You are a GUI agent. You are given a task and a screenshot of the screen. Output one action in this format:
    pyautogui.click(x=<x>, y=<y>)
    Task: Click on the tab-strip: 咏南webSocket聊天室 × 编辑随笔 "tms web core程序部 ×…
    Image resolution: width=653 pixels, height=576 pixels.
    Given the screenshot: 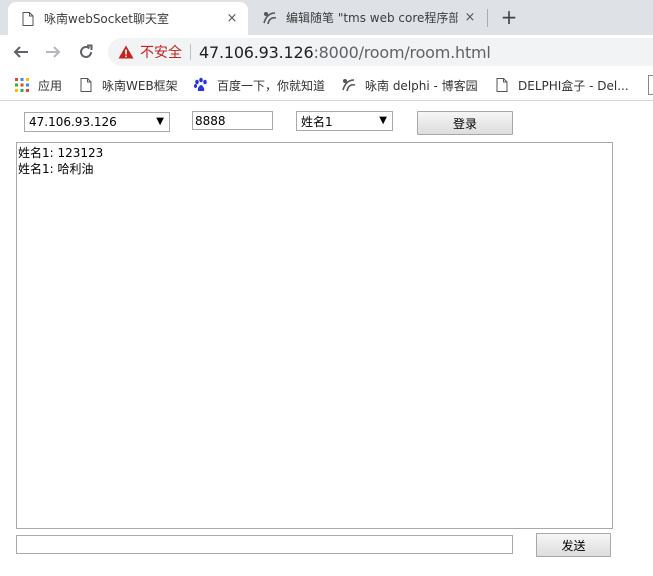 What is the action you would take?
    pyautogui.click(x=326, y=17)
    